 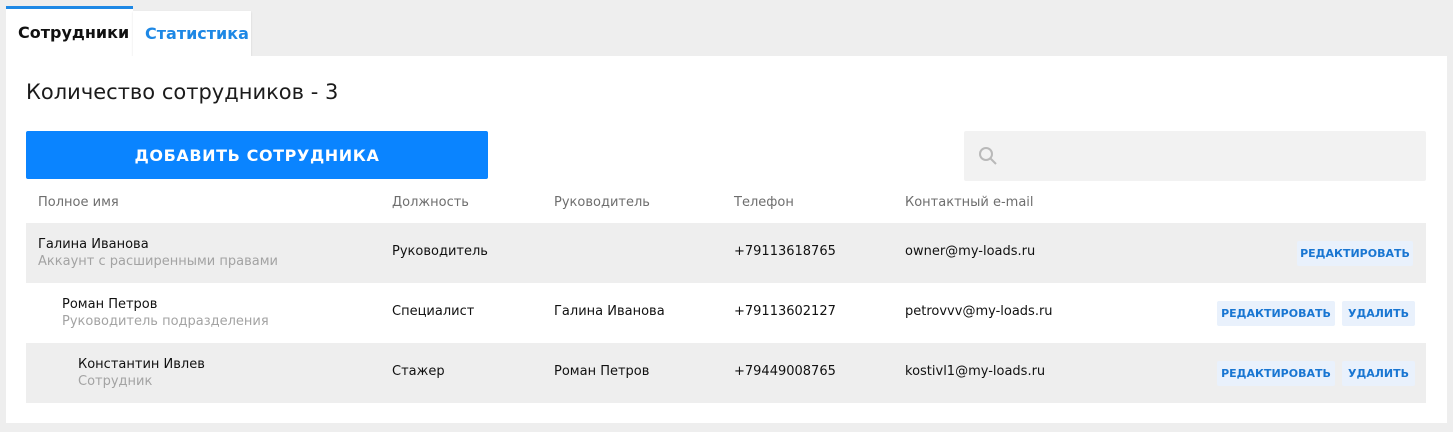 What do you see at coordinates (93, 244) in the screenshot?
I see `employee-name: Галина Иванова` at bounding box center [93, 244].